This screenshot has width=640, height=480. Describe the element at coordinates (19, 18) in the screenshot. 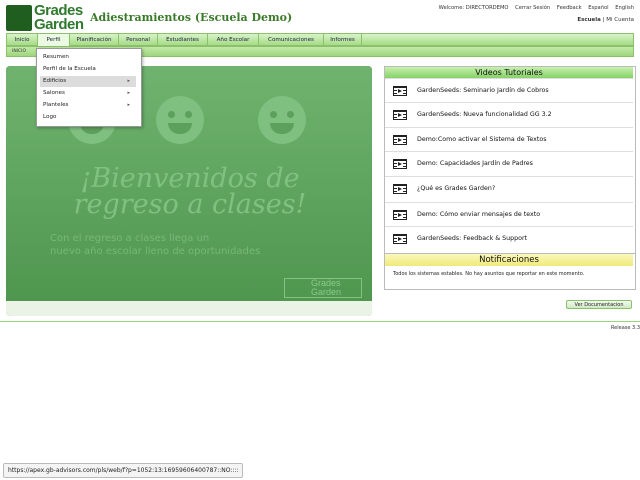

I see `leaf-icon` at that location.